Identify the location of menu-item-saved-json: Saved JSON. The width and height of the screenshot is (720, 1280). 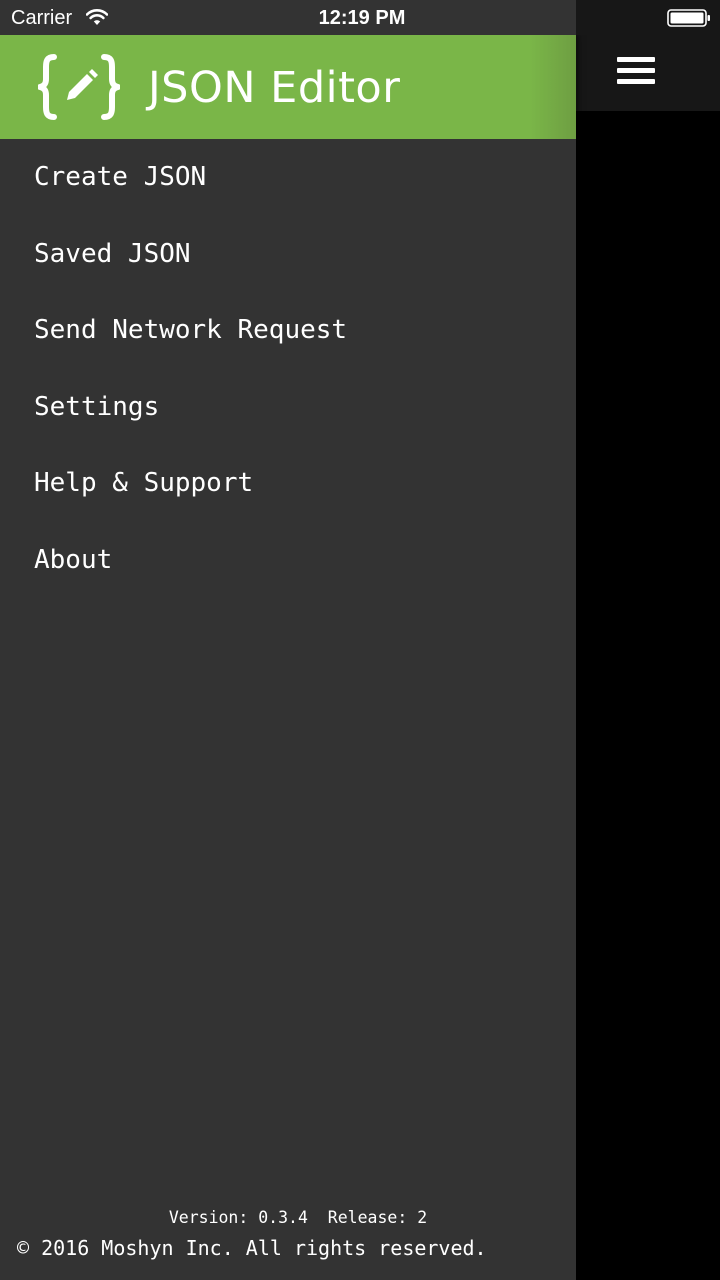
(288, 254).